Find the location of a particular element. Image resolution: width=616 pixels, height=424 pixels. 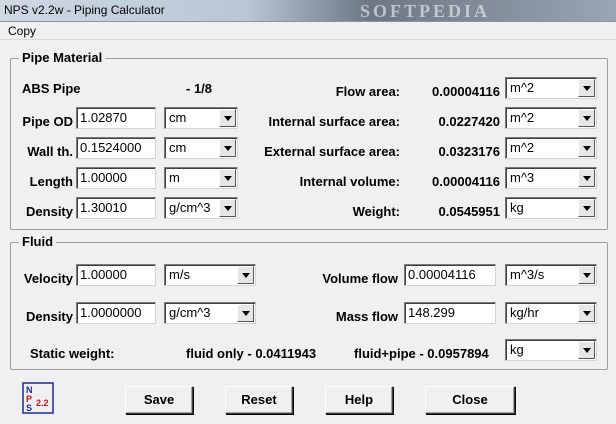

internal-surface-area-value: 0.0227420 is located at coordinates (469, 121).